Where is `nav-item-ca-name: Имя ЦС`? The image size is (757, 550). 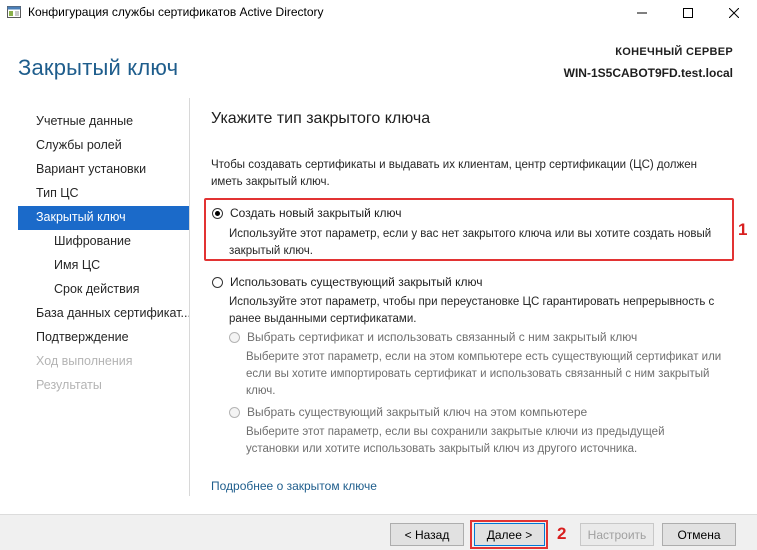 nav-item-ca-name: Имя ЦС is located at coordinates (103, 266).